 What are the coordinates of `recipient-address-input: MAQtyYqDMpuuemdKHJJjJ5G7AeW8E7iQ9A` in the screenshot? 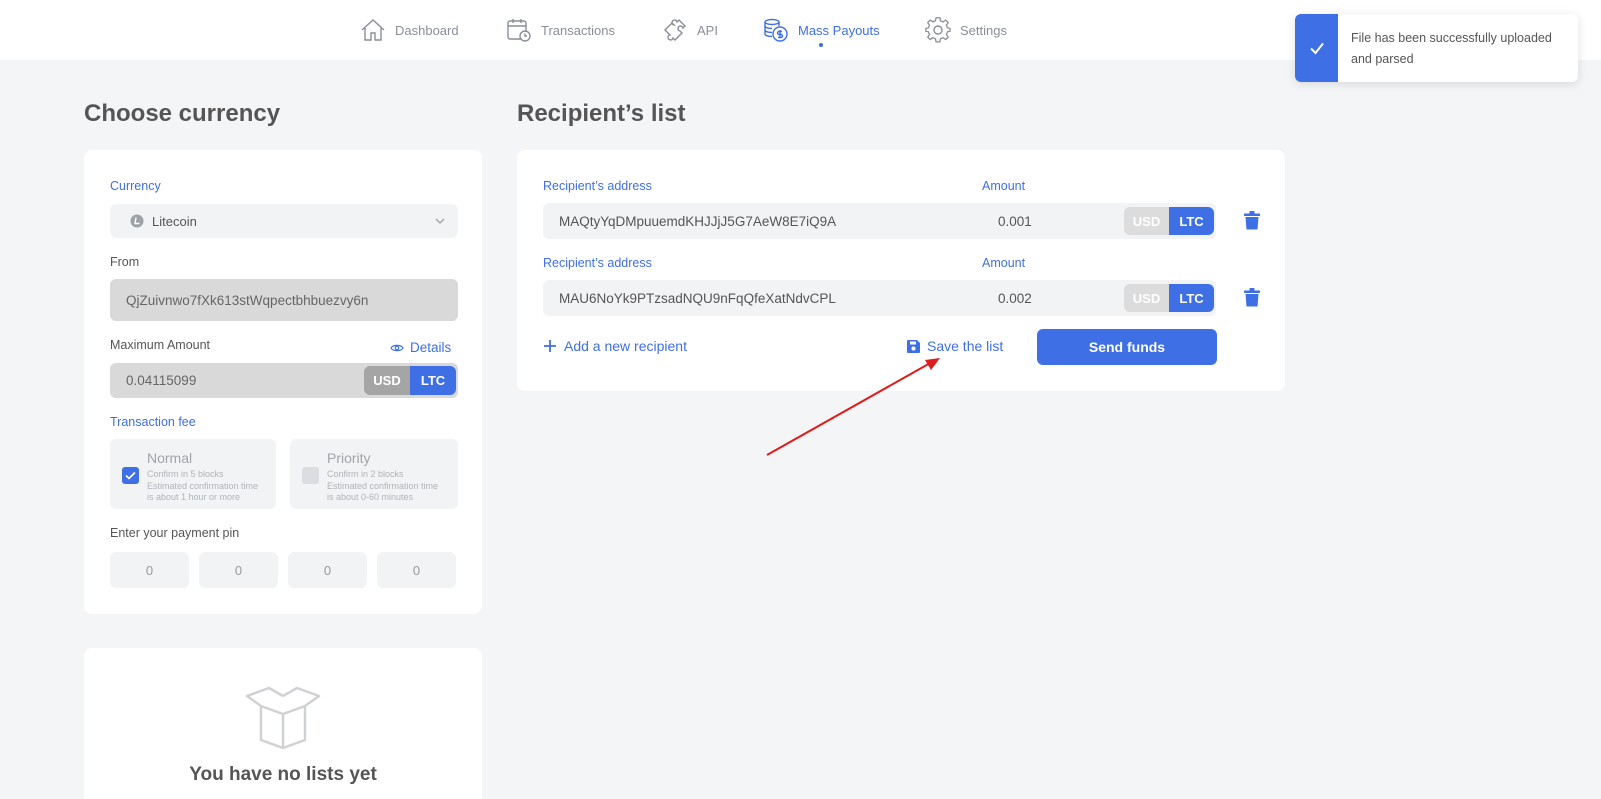 It's located at (768, 221).